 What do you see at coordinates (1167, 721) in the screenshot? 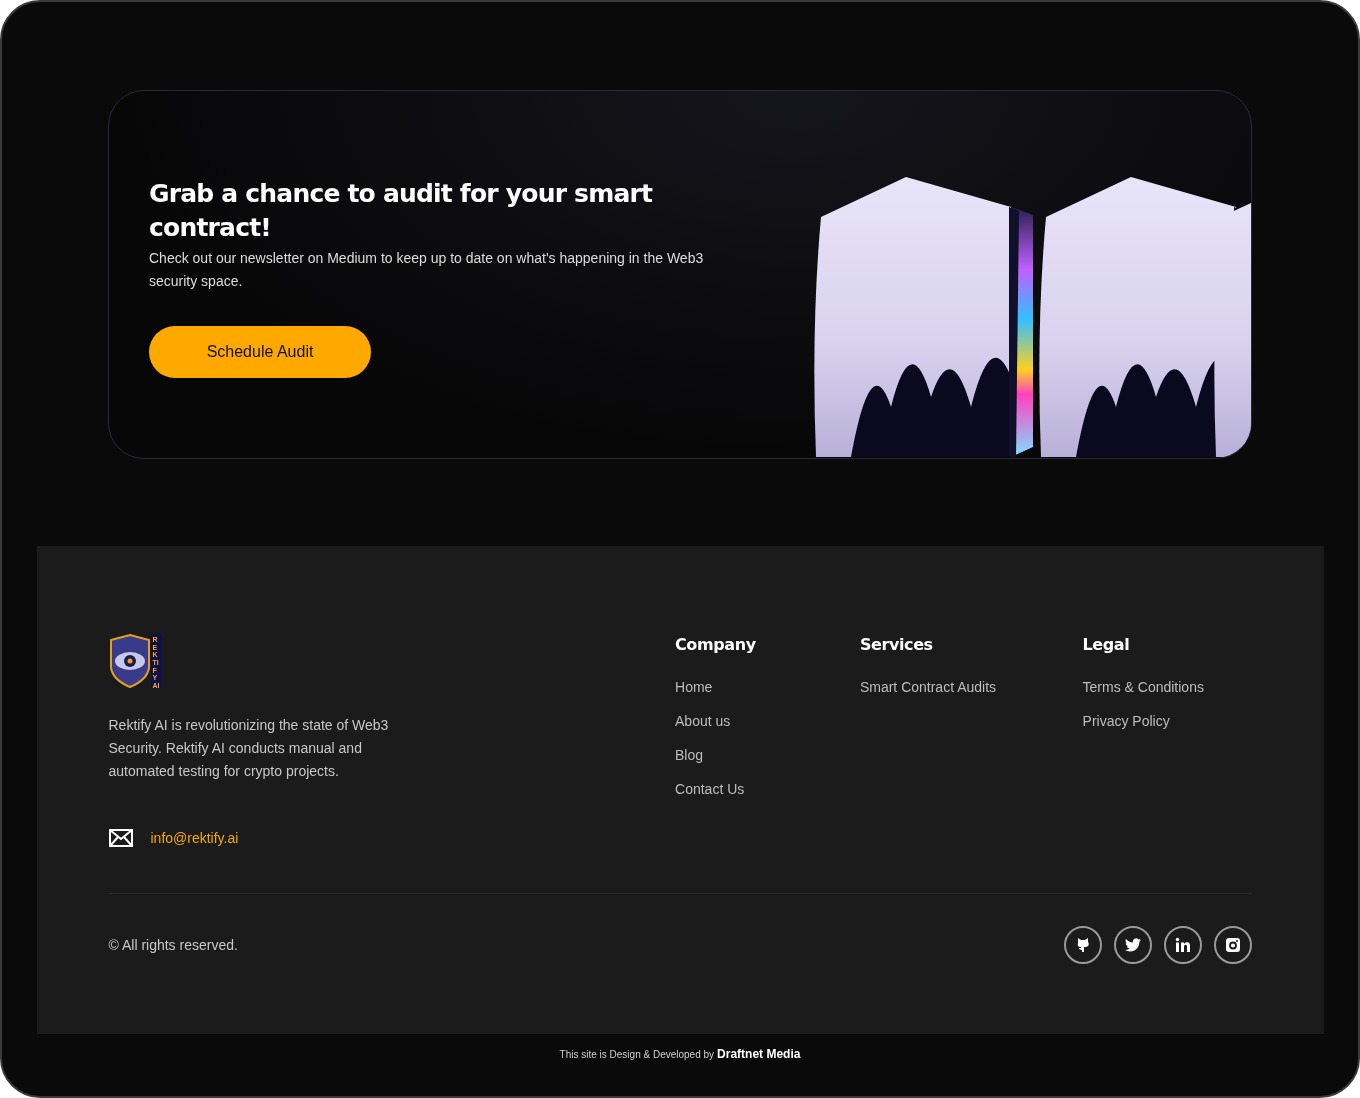
I see `footer-link: Privacy Policy` at bounding box center [1167, 721].